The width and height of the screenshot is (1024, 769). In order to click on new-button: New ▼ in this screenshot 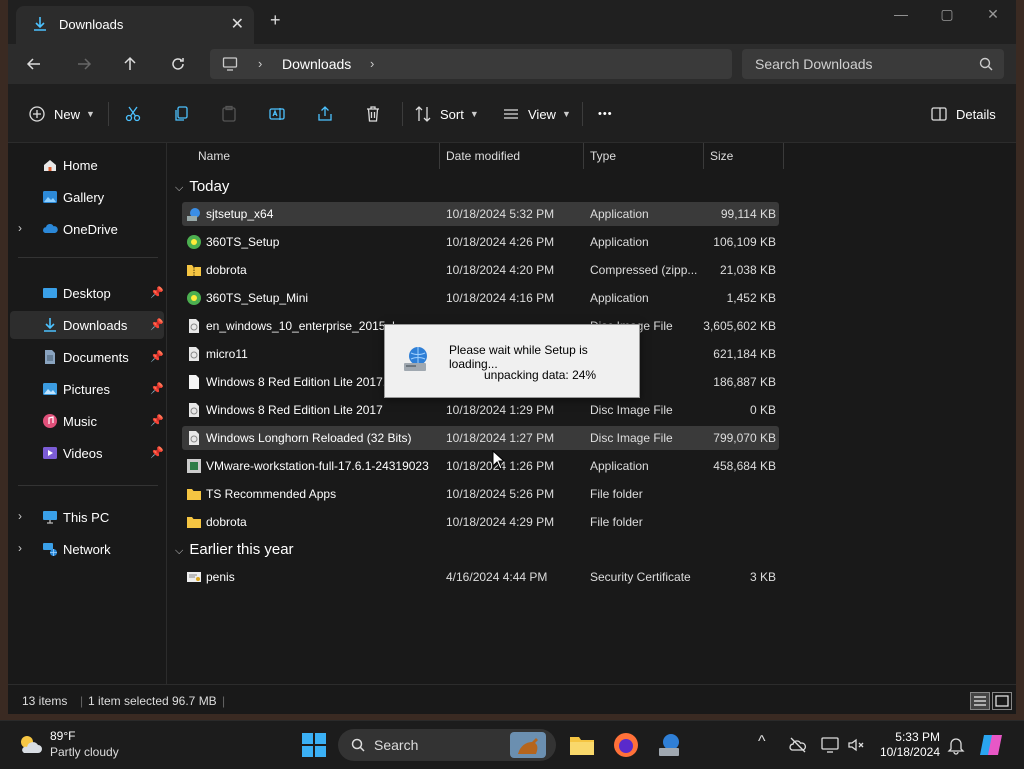, I will do `click(61, 114)`.